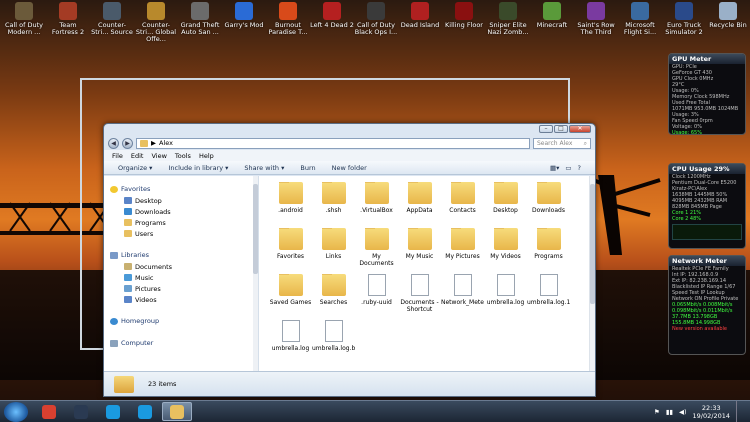  I want to click on file-item: Saved Games, so click(290, 295).